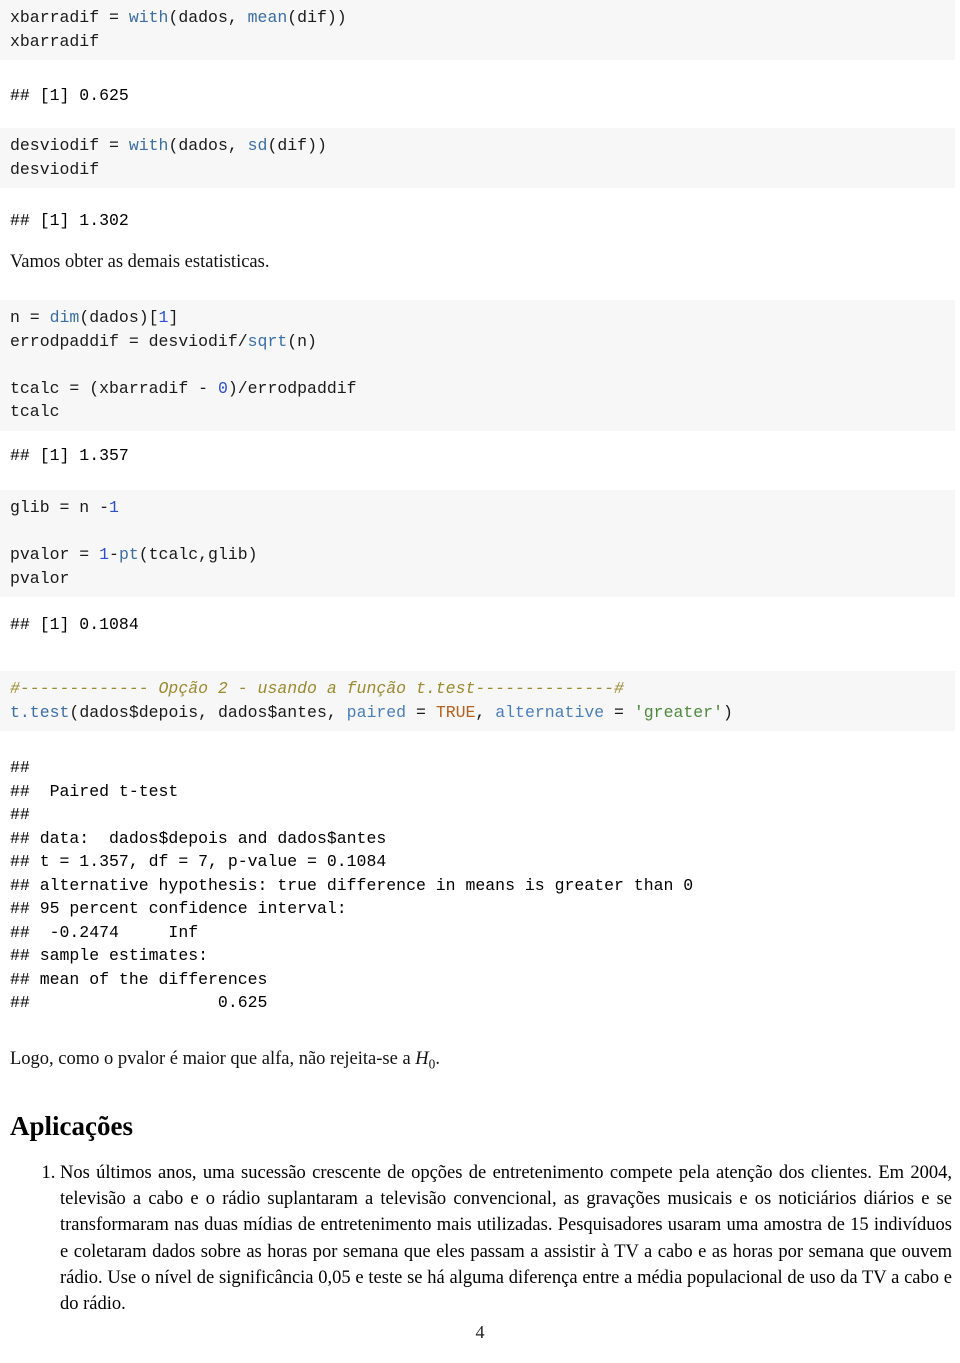 The width and height of the screenshot is (960, 1363). I want to click on code-token-function-pt: pt, so click(128, 554).